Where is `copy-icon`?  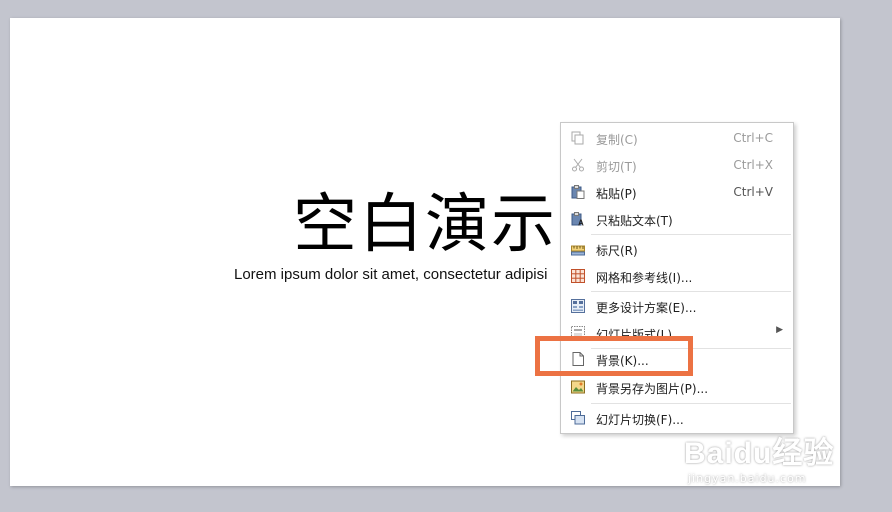
copy-icon is located at coordinates (578, 138).